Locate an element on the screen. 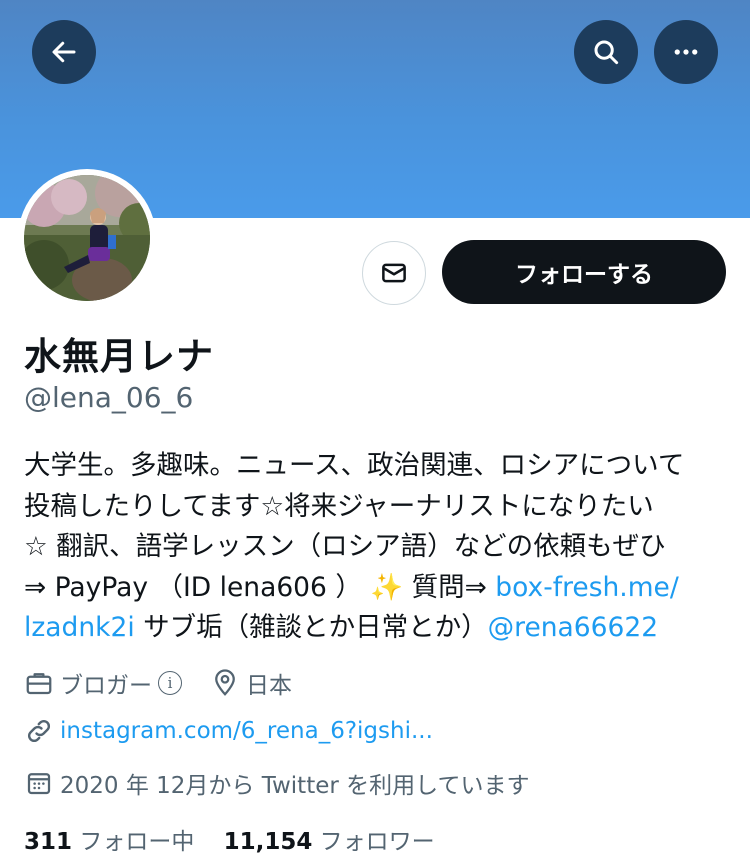 This screenshot has width=750, height=868. location-item: 日本 is located at coordinates (251, 683).